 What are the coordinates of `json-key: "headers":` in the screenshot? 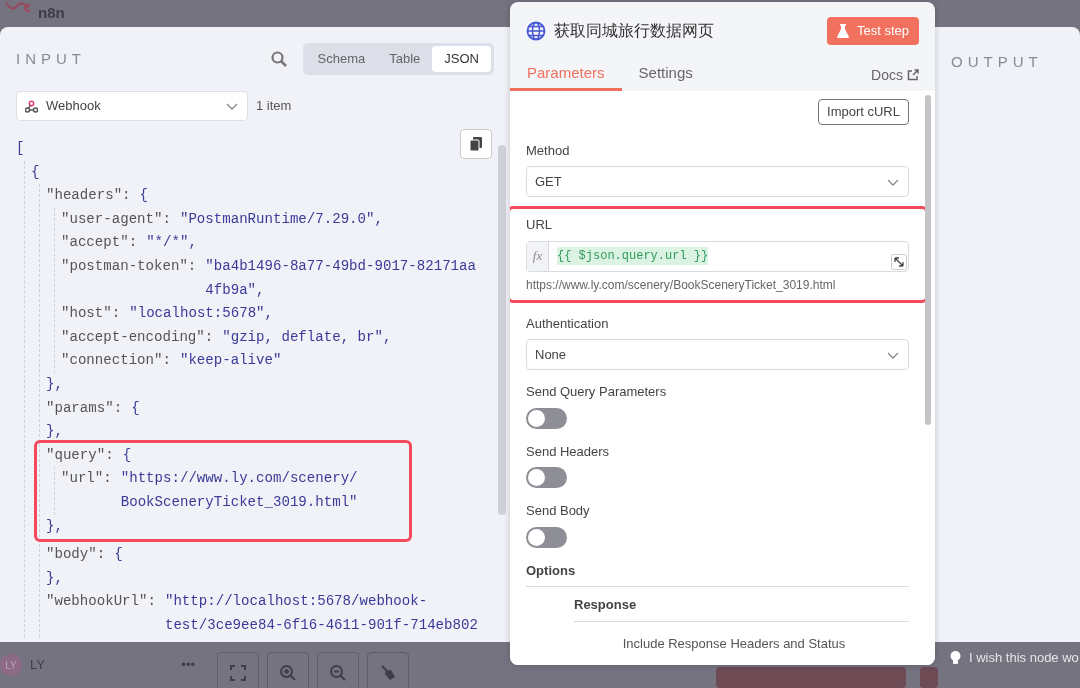 It's located at (88, 196).